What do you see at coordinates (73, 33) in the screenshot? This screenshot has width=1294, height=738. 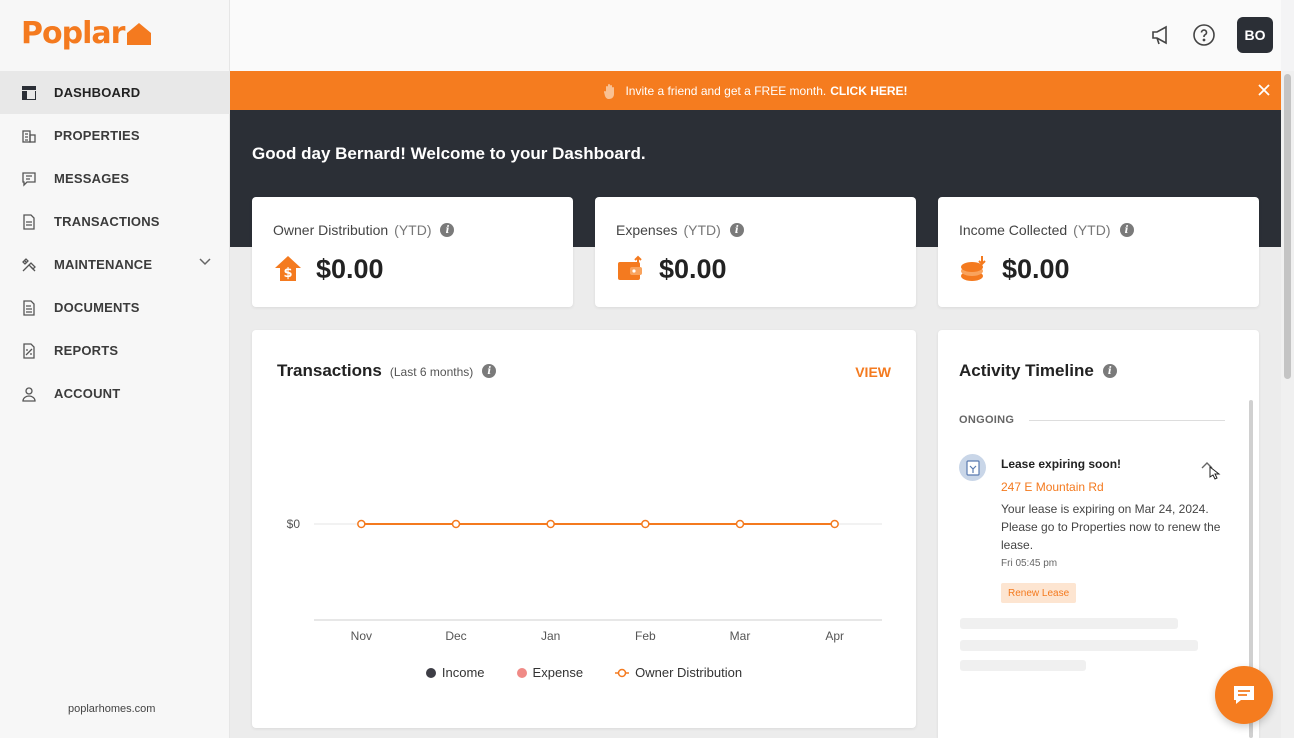 I see `logo-text: Poplar` at bounding box center [73, 33].